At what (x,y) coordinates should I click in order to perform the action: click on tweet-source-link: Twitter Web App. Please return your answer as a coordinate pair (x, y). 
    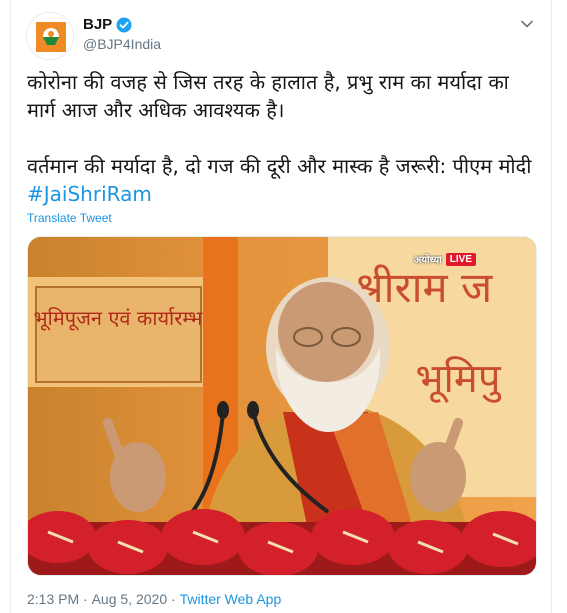
    Looking at the image, I should click on (231, 599).